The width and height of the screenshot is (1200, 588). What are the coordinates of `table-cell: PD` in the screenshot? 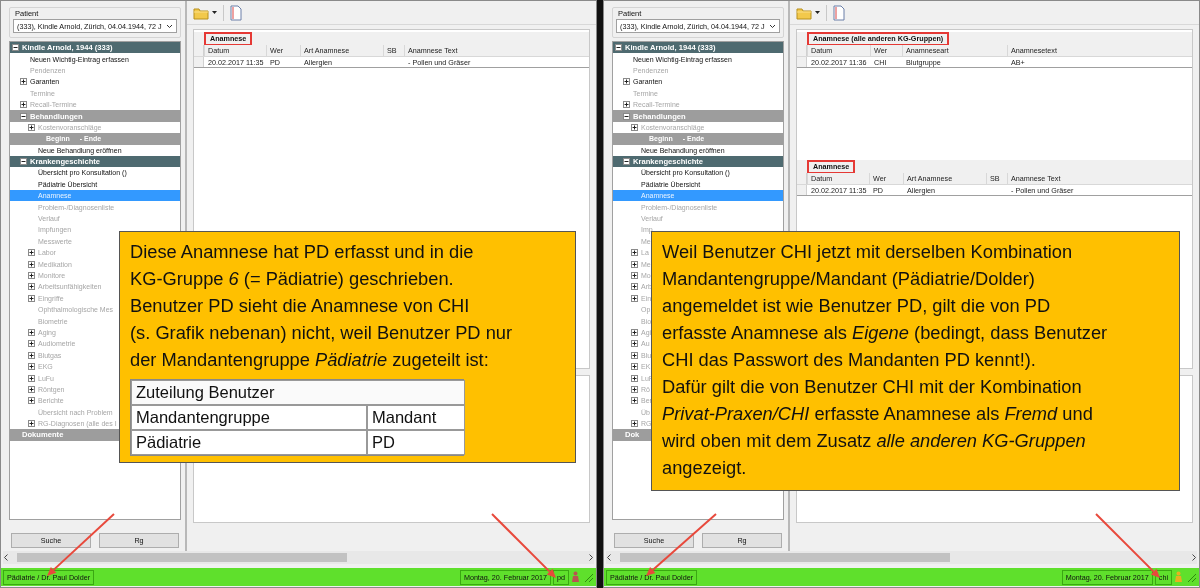 It's located at (416, 442).